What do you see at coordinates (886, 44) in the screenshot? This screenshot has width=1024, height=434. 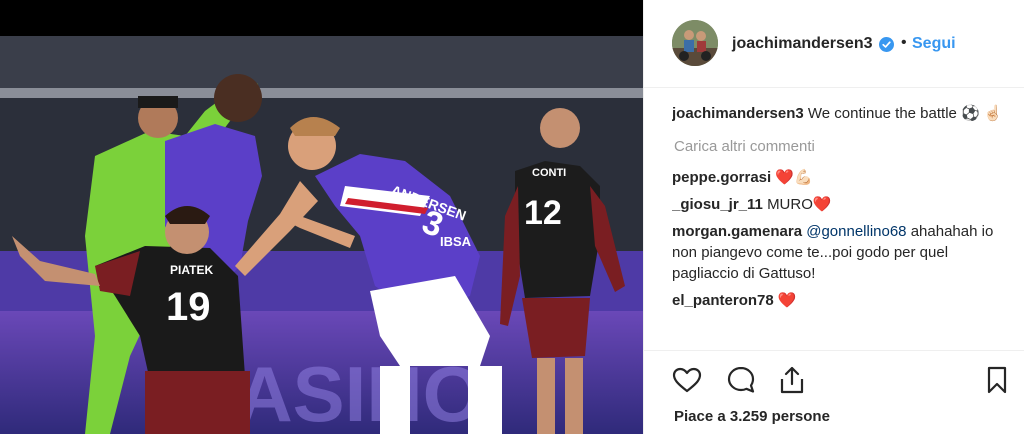 I see `verified-badge-icon` at bounding box center [886, 44].